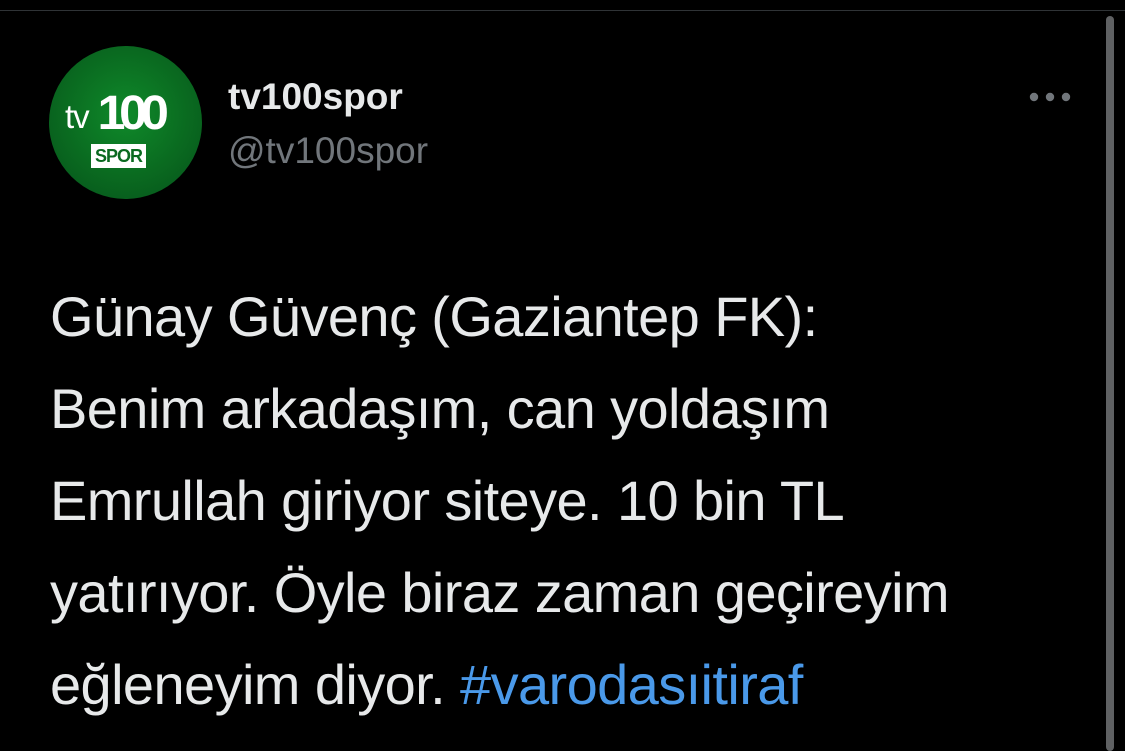 The width and height of the screenshot is (1125, 751). What do you see at coordinates (631, 684) in the screenshot?
I see `hashtag-link: #varodasıitiraf` at bounding box center [631, 684].